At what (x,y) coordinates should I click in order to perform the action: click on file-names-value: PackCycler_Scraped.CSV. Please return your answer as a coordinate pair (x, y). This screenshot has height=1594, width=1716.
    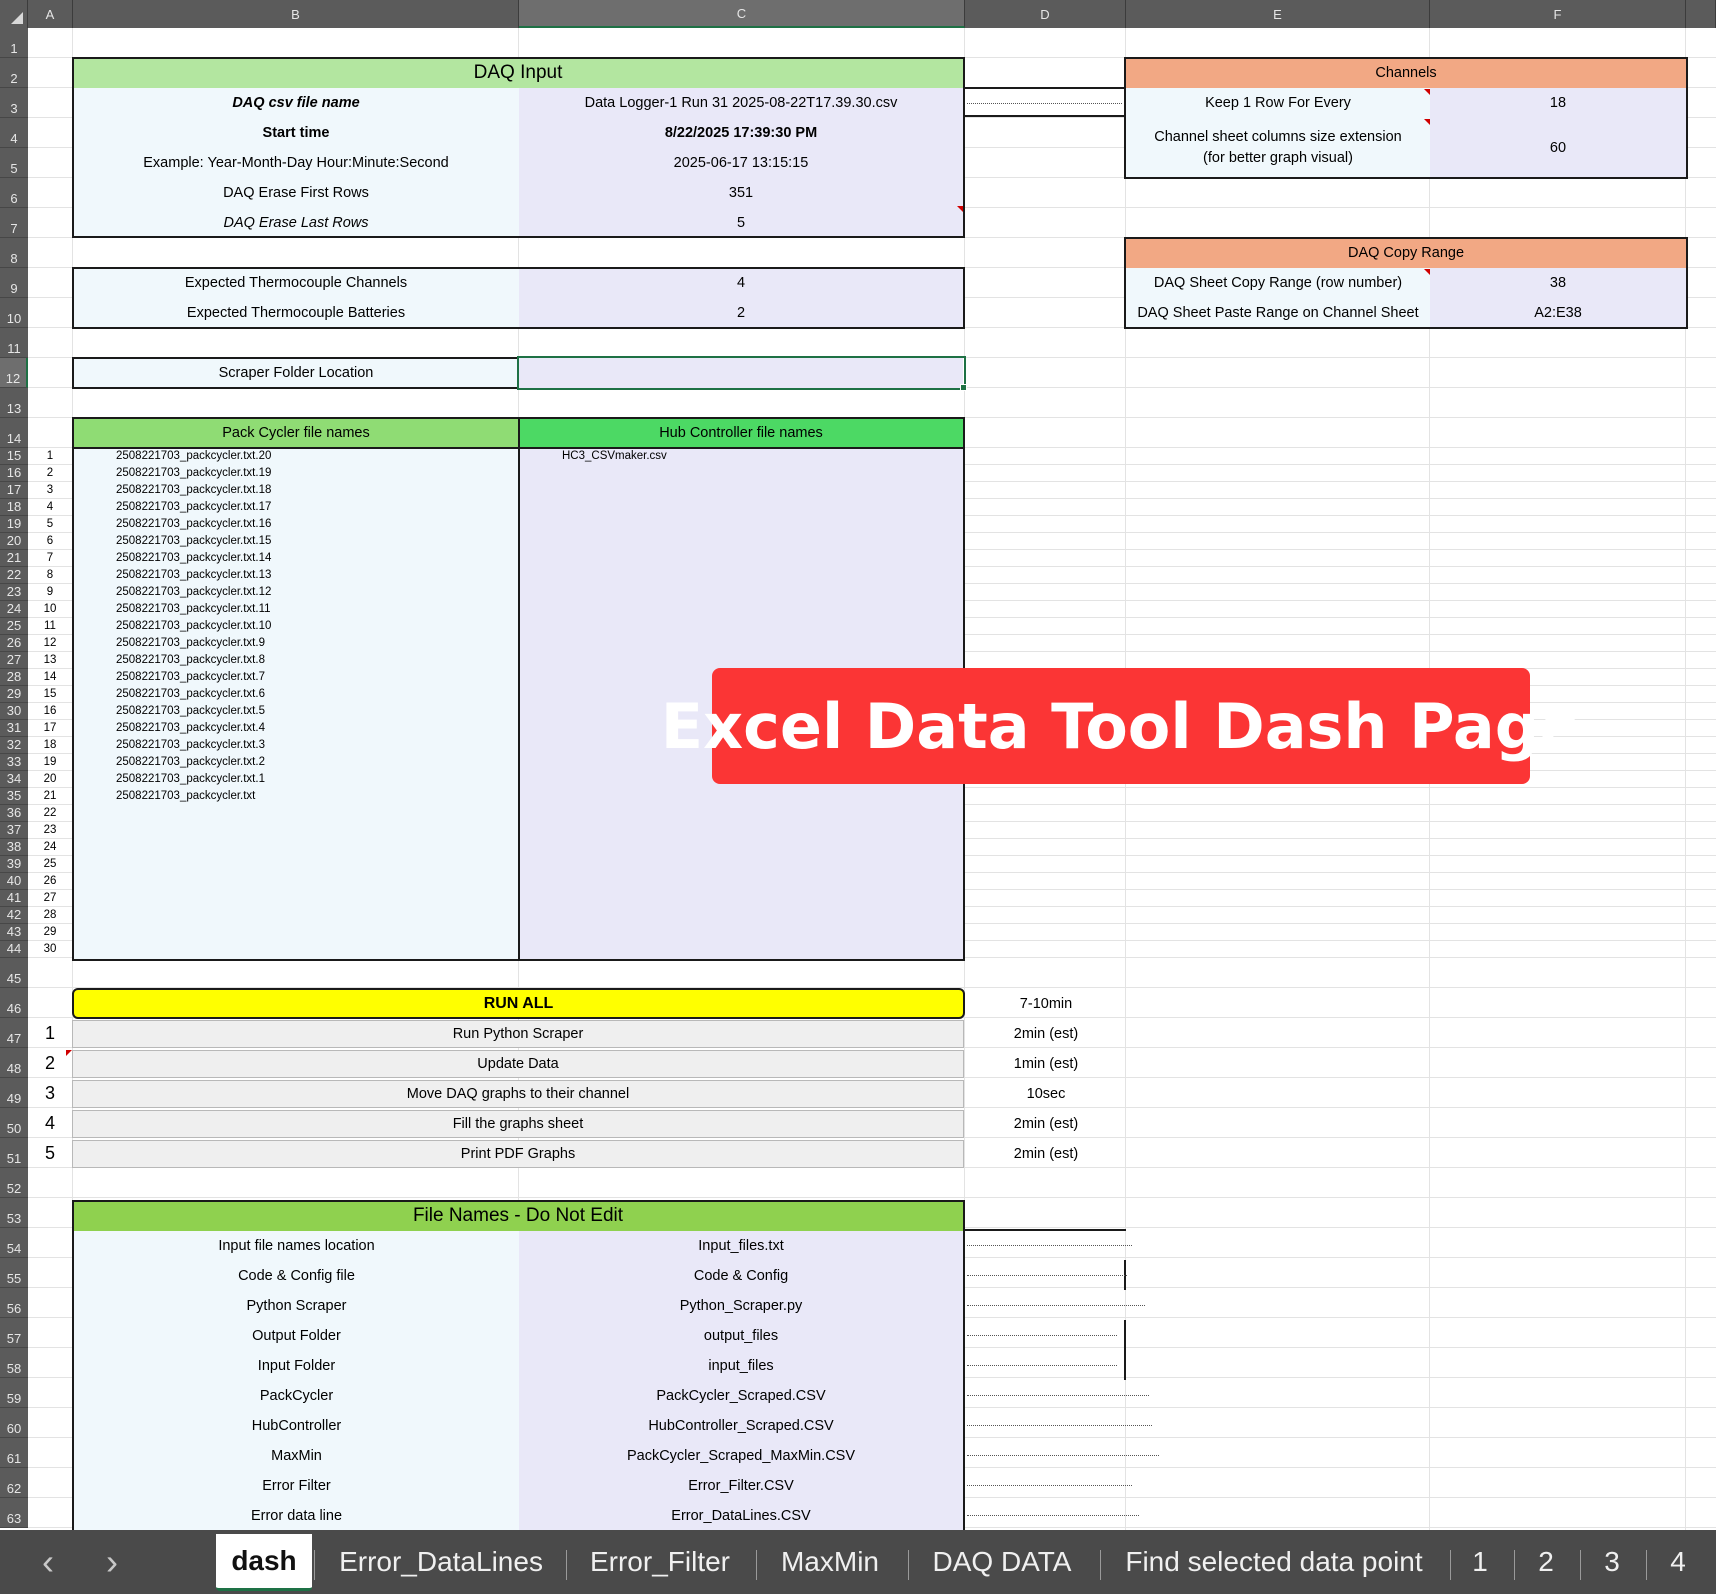
    Looking at the image, I should click on (741, 1396).